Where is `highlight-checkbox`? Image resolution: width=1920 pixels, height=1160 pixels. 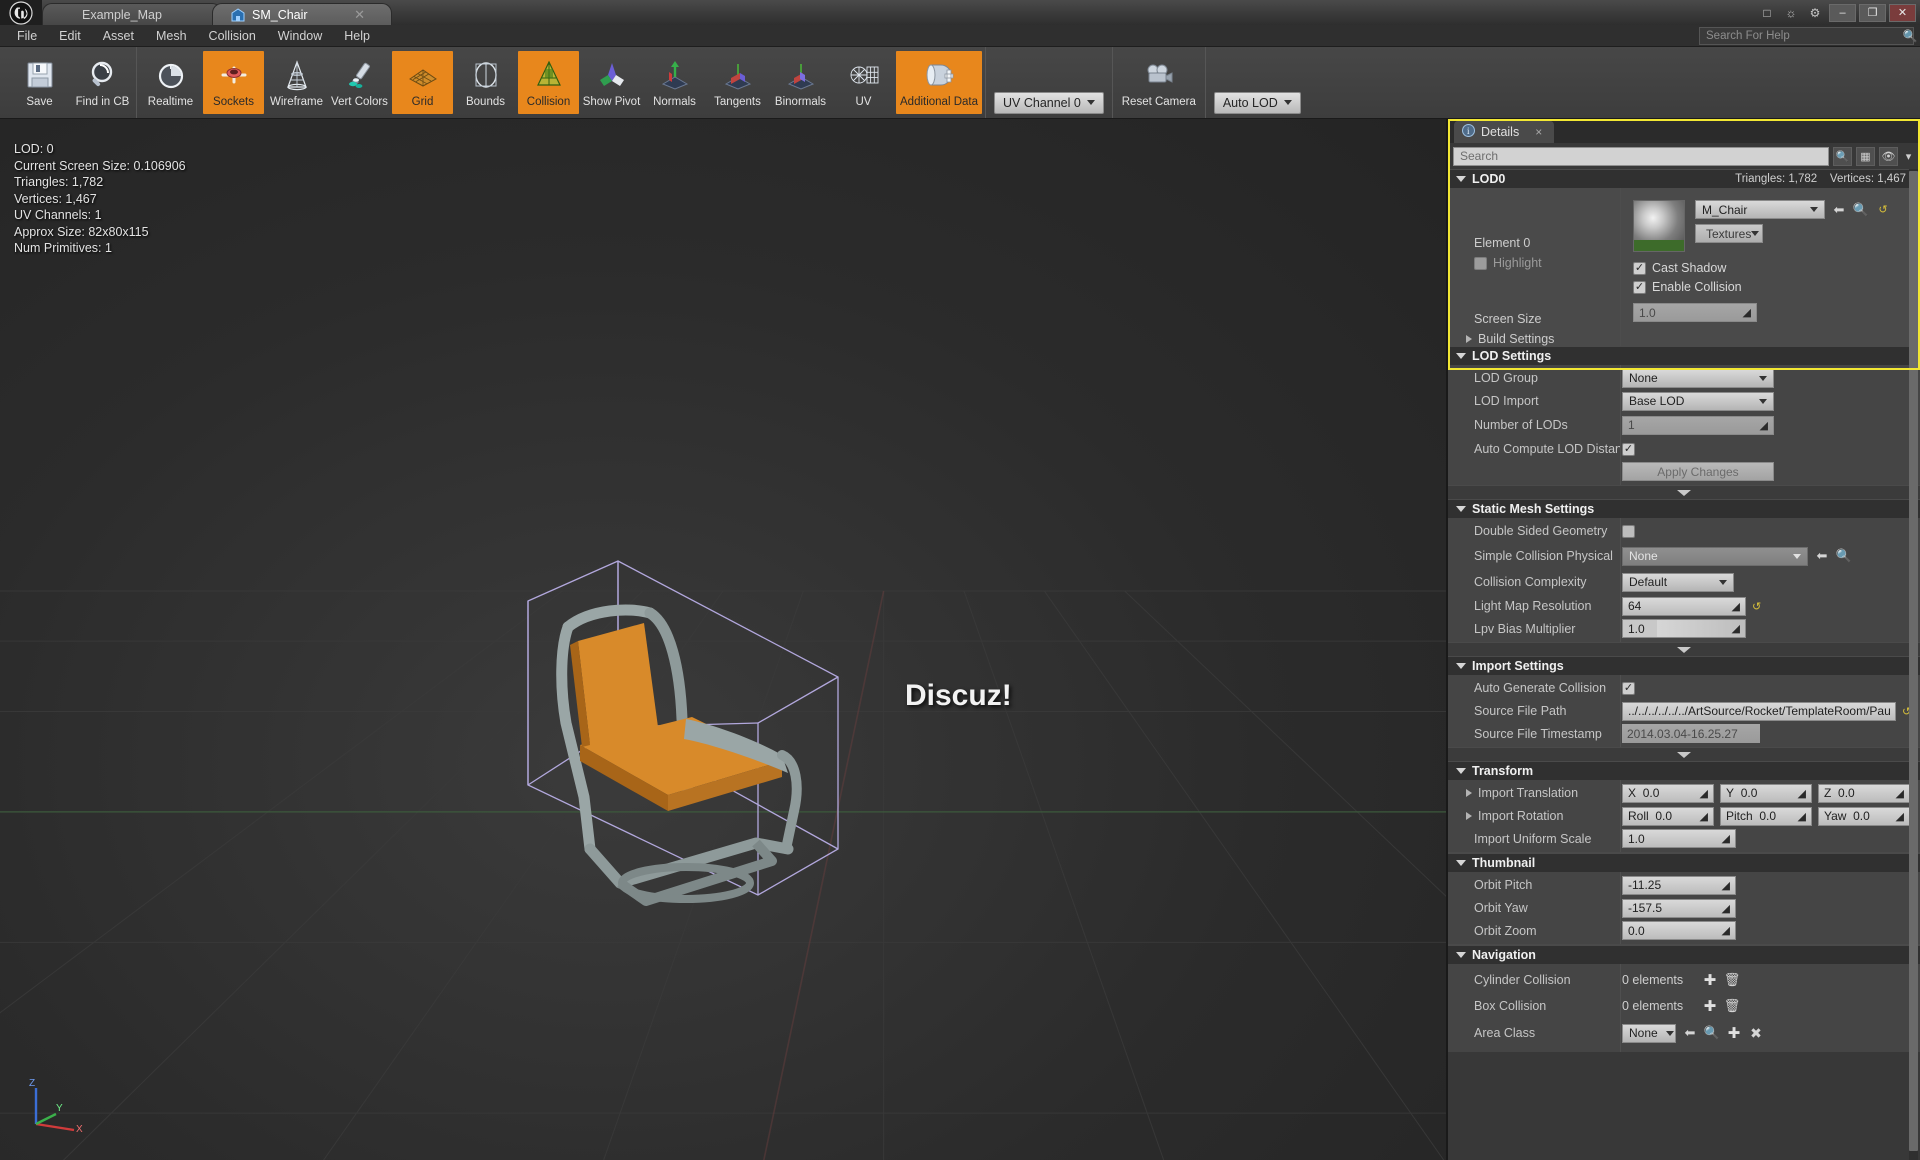
highlight-checkbox is located at coordinates (1480, 263).